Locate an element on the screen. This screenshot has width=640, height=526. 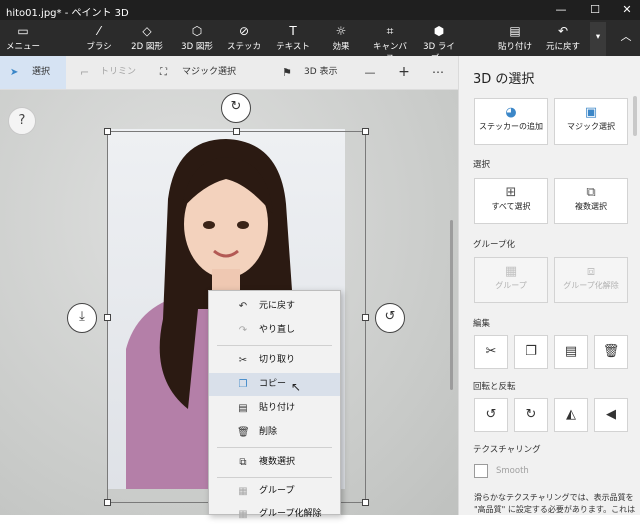
copy-button: ❐ is located at coordinates (531, 352).